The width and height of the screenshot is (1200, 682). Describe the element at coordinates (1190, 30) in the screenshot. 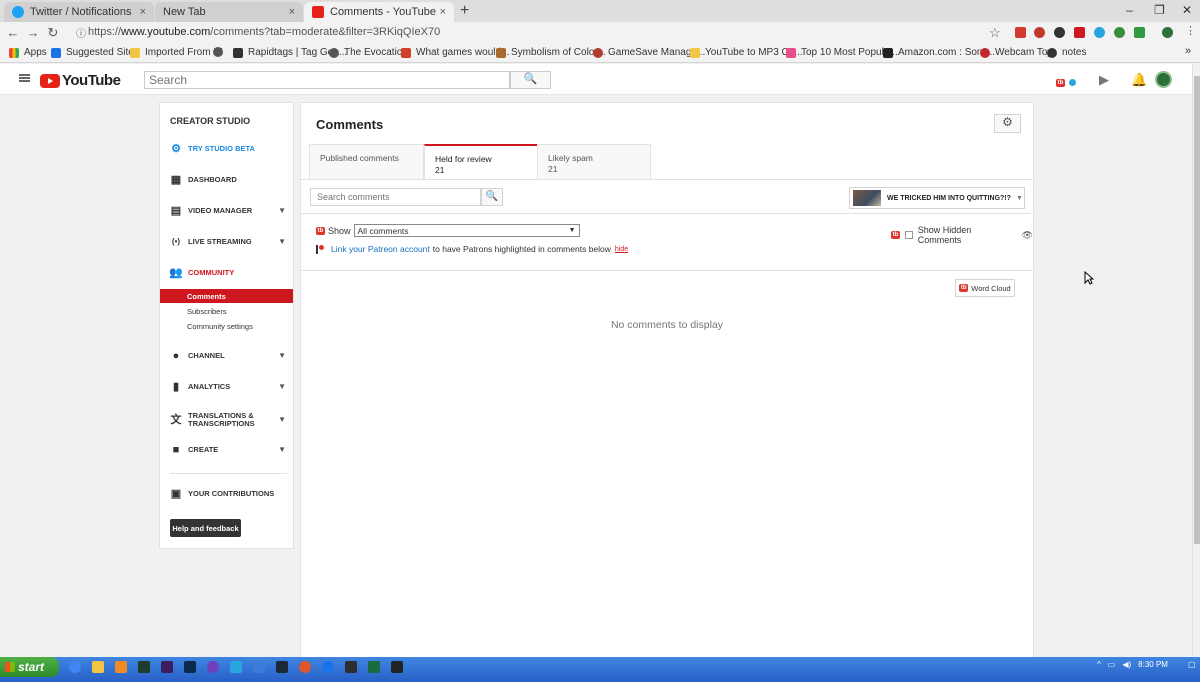

I see `menu-icon: ⋮` at that location.